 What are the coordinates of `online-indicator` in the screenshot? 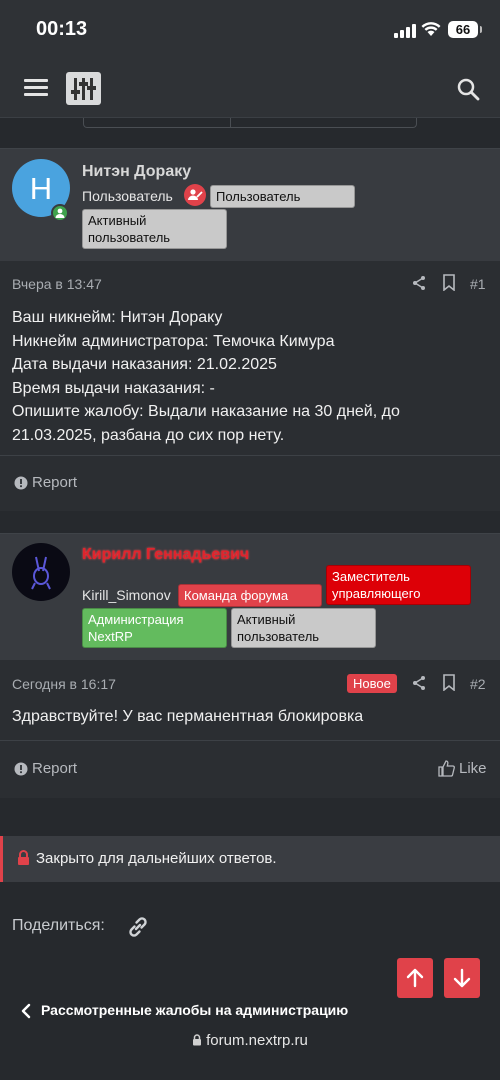 It's located at (60, 213).